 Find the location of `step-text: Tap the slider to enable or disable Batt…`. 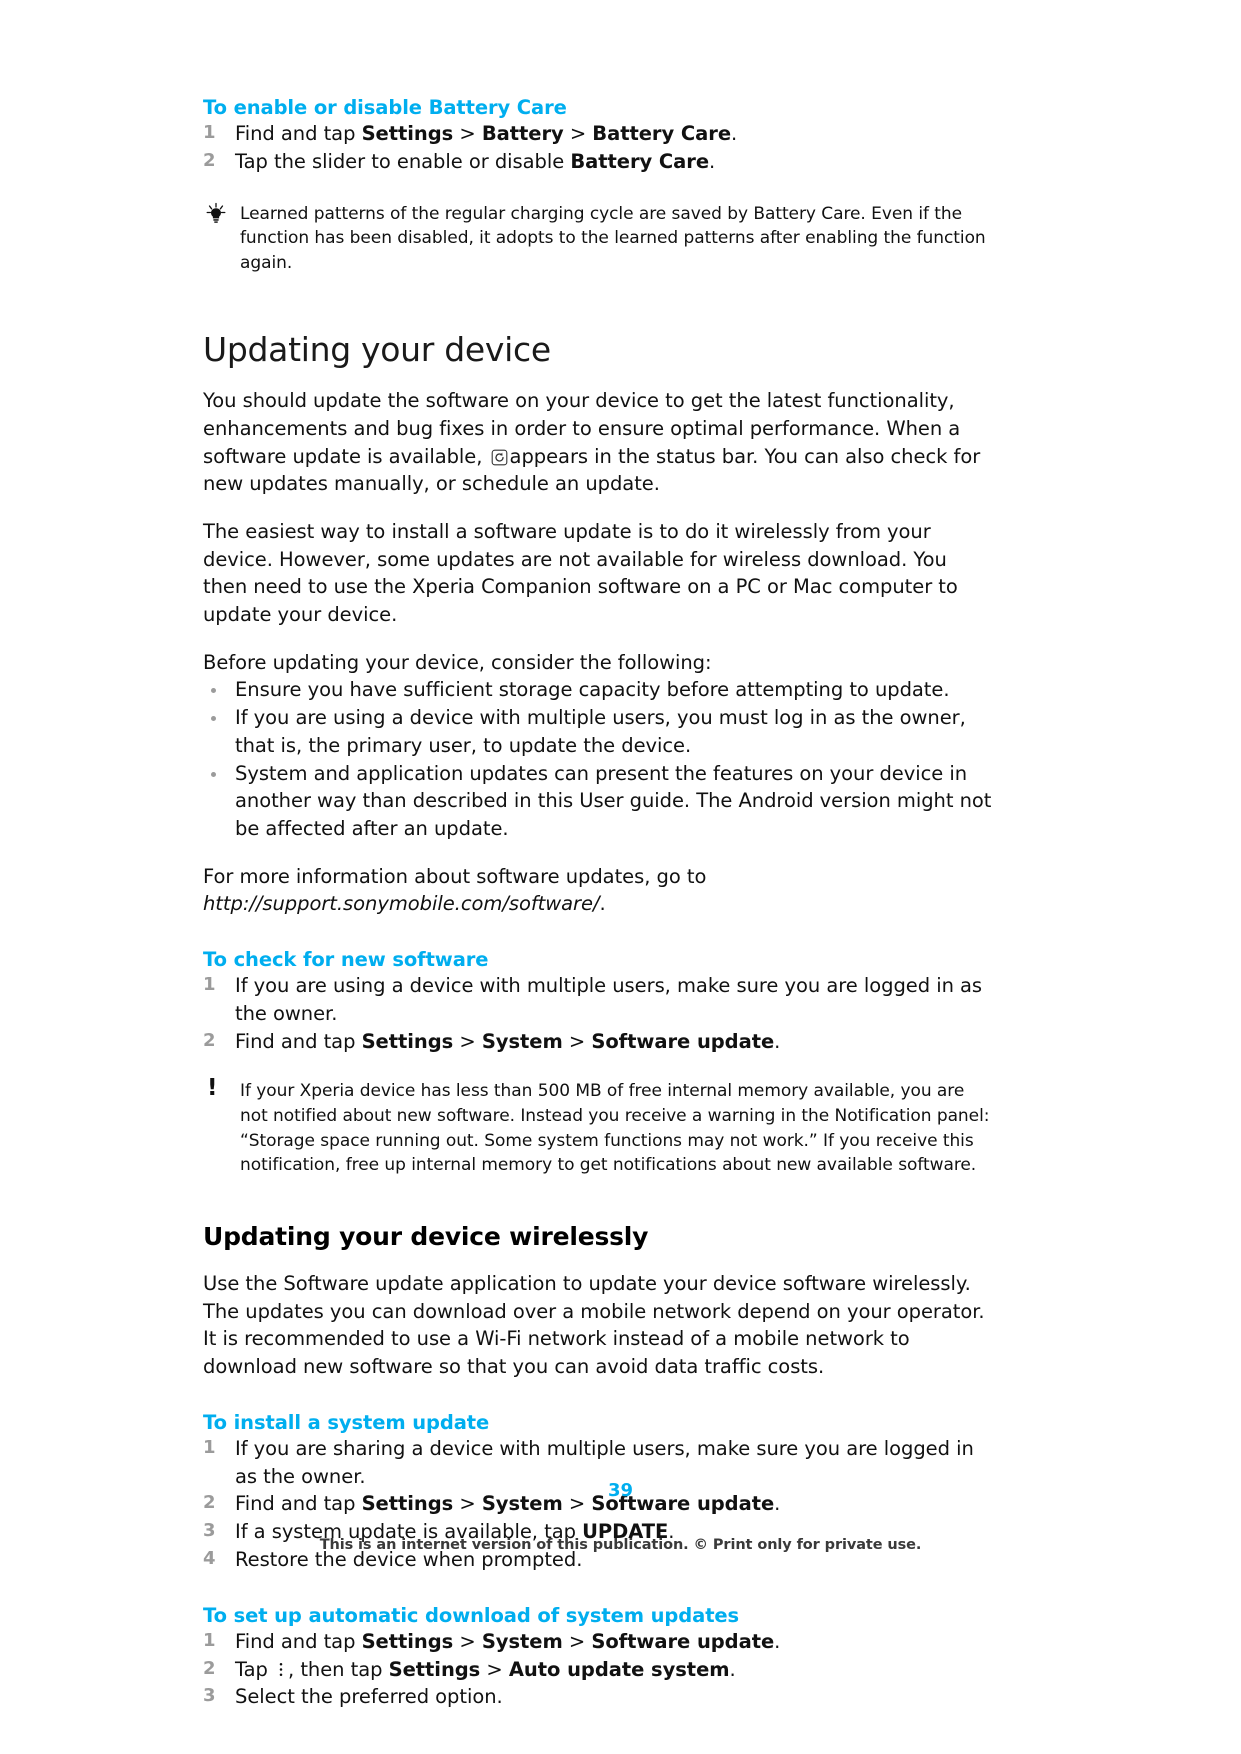

step-text: Tap the slider to enable or disable Batt… is located at coordinates (475, 162).